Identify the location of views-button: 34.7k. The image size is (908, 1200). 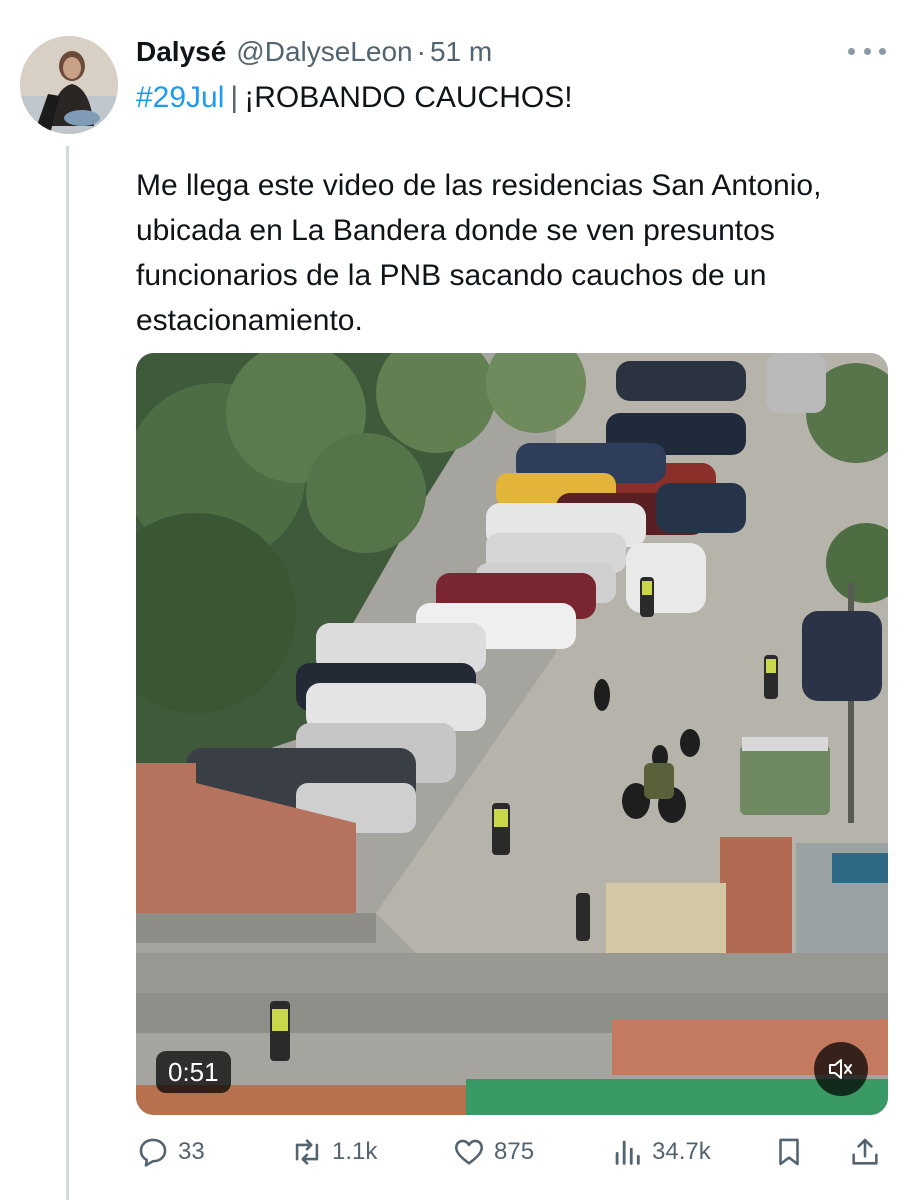
(660, 1152).